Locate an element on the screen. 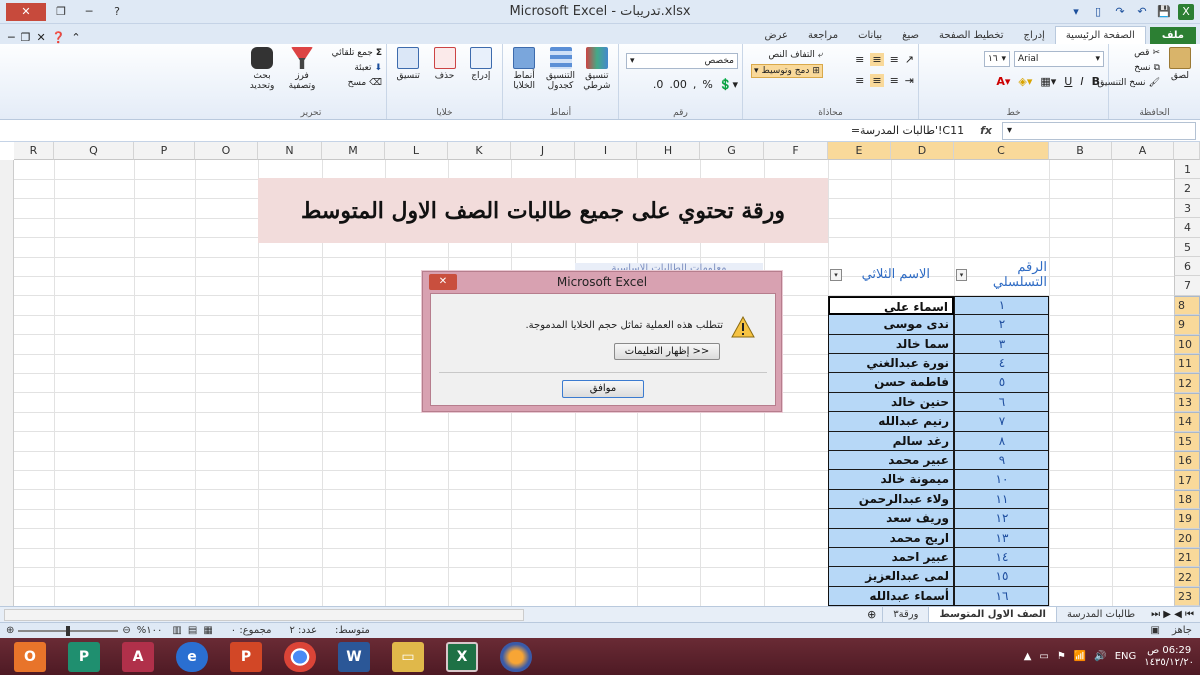  powerpoint-icon: P is located at coordinates (246, 656).